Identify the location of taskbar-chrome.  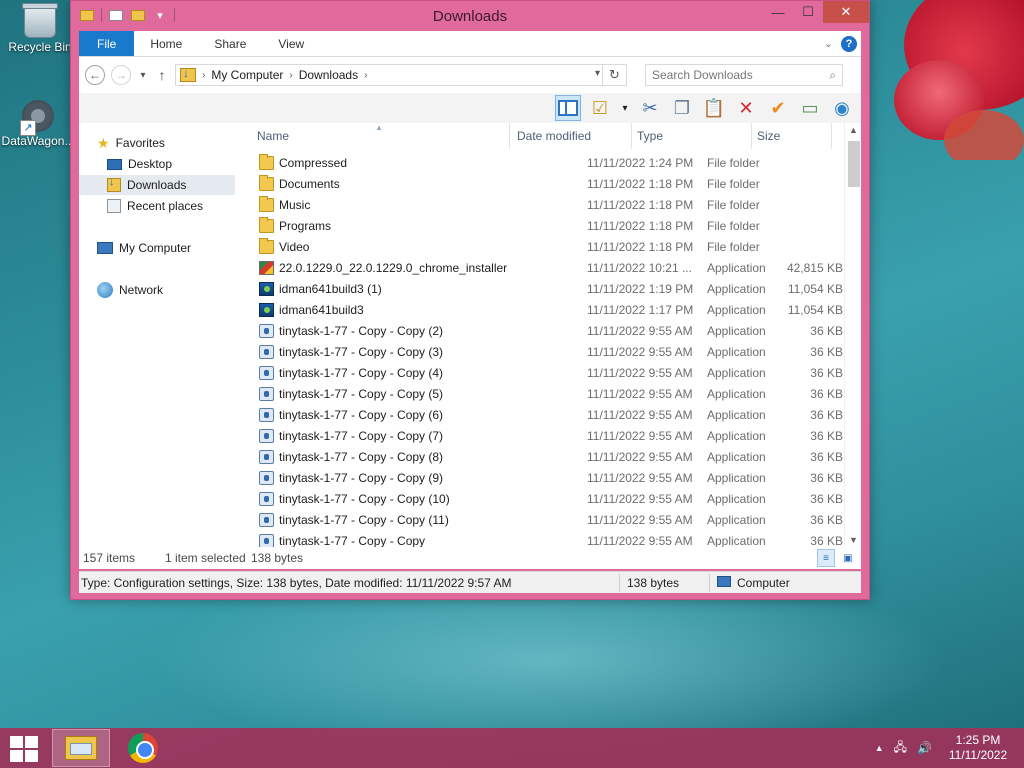
(143, 748).